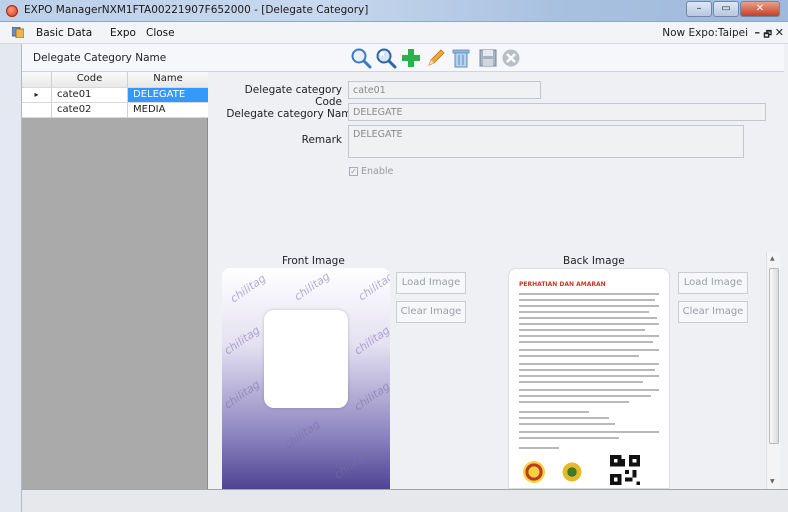  Describe the element at coordinates (760, 9) in the screenshot. I see `close-window-button: ✕` at that location.